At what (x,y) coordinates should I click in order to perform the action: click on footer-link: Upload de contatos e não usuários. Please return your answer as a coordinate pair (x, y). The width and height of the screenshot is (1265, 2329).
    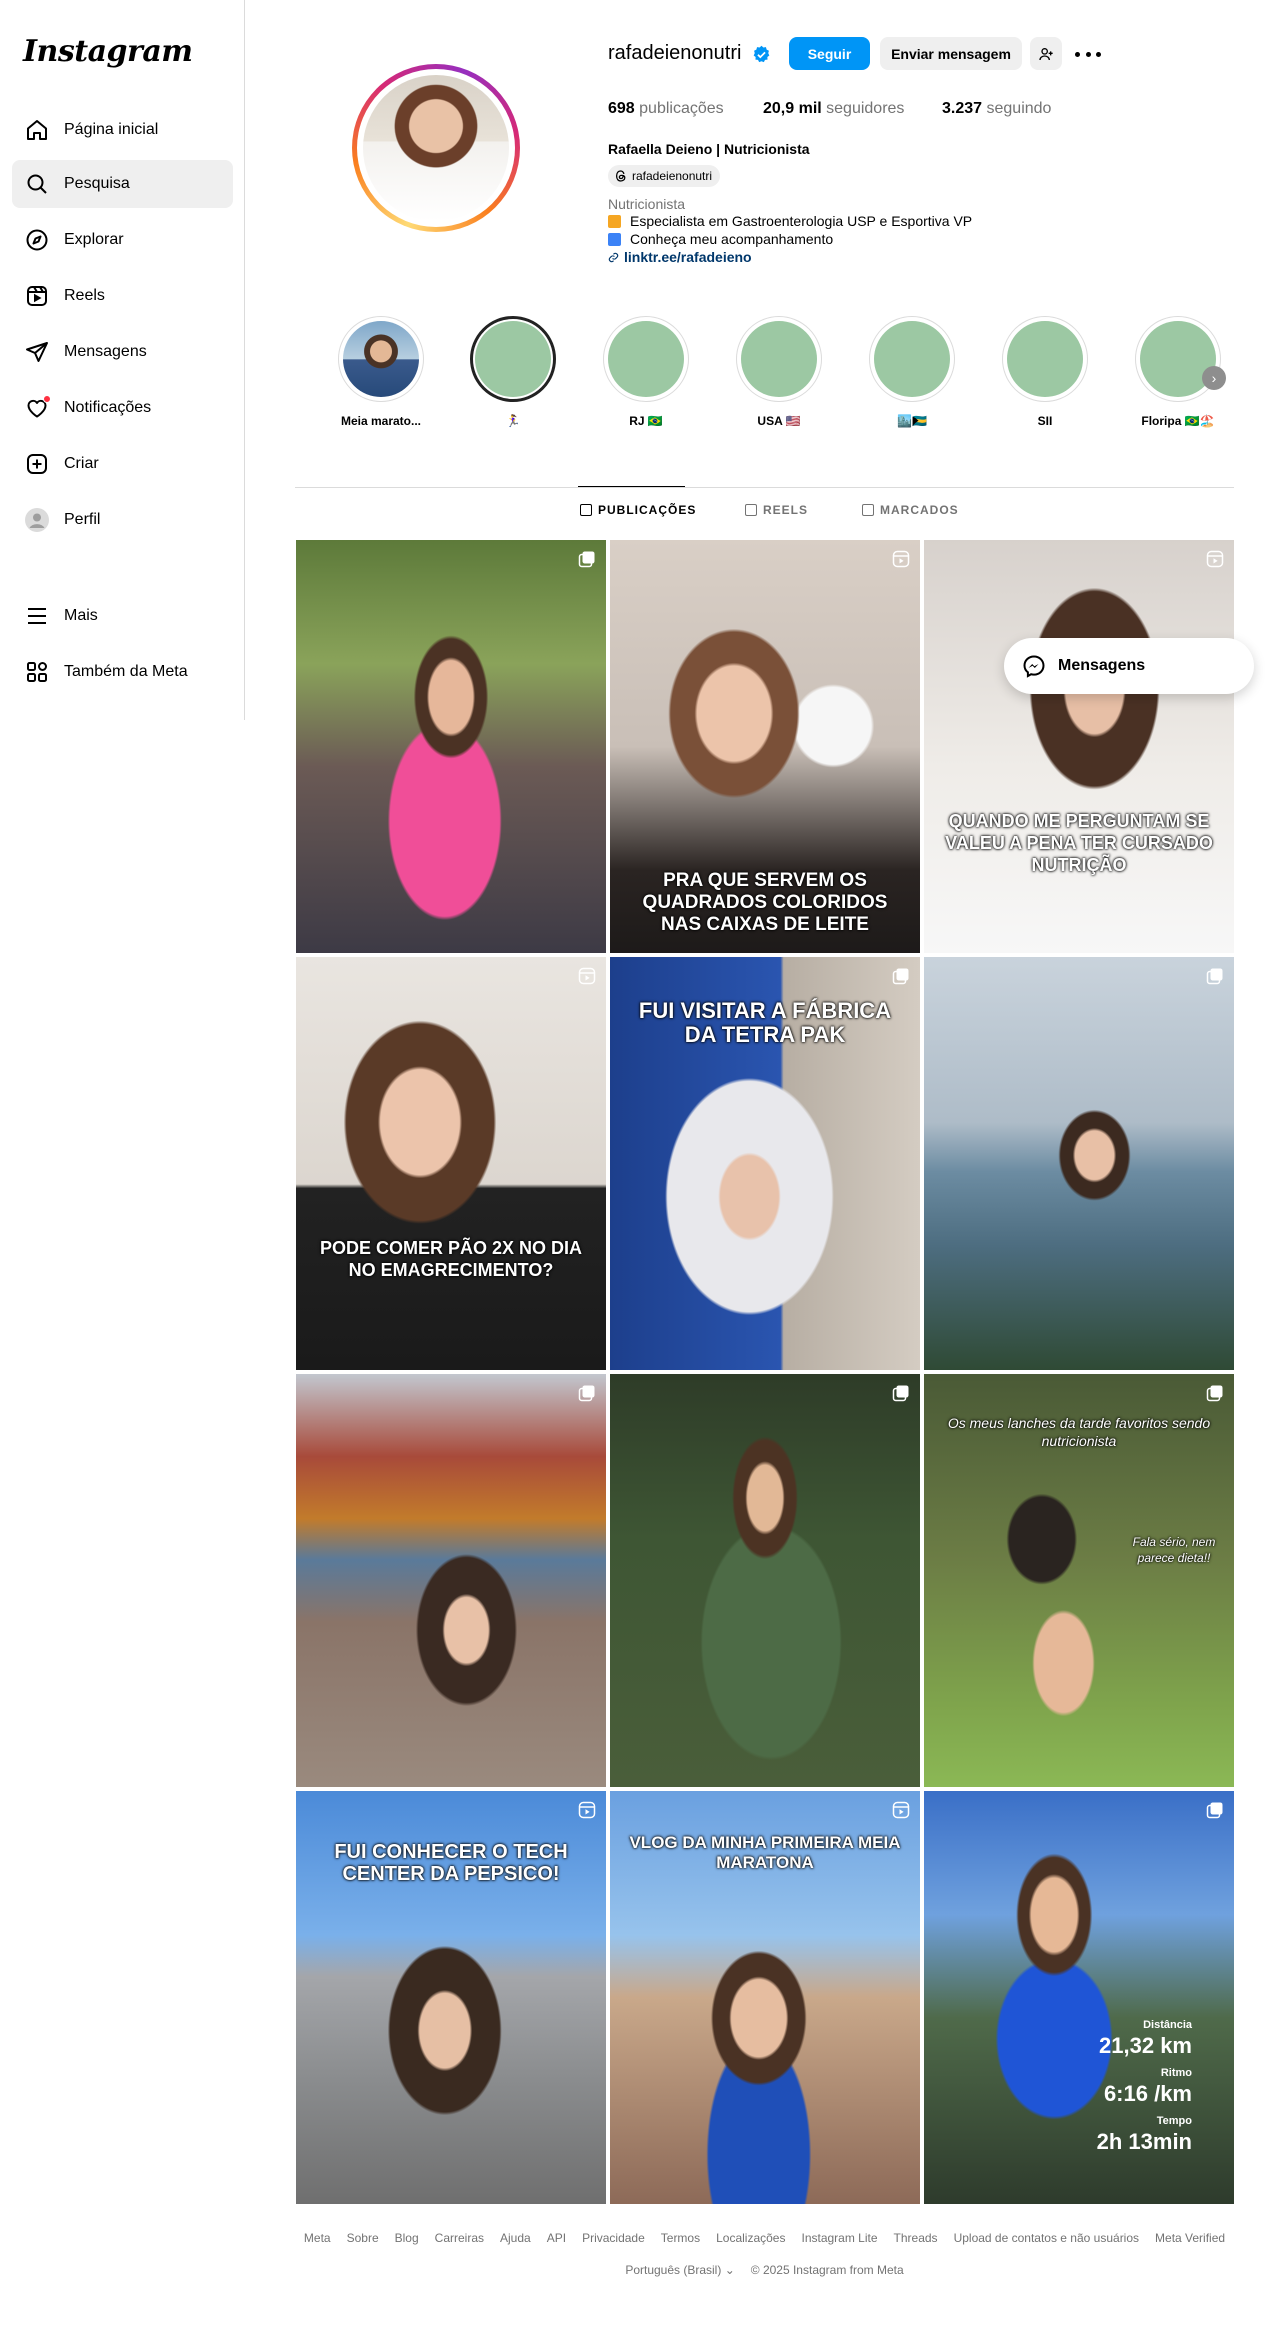
    Looking at the image, I should click on (1046, 2238).